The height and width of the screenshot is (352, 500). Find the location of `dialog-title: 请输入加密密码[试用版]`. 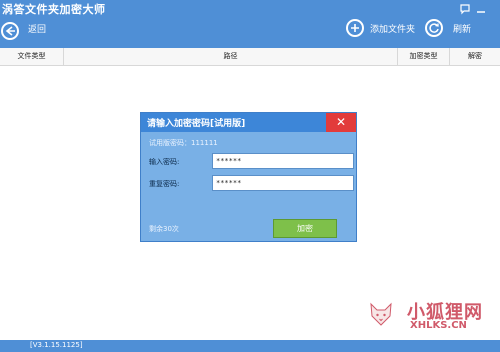

dialog-title: 请输入加密密码[试用版] is located at coordinates (196, 124).